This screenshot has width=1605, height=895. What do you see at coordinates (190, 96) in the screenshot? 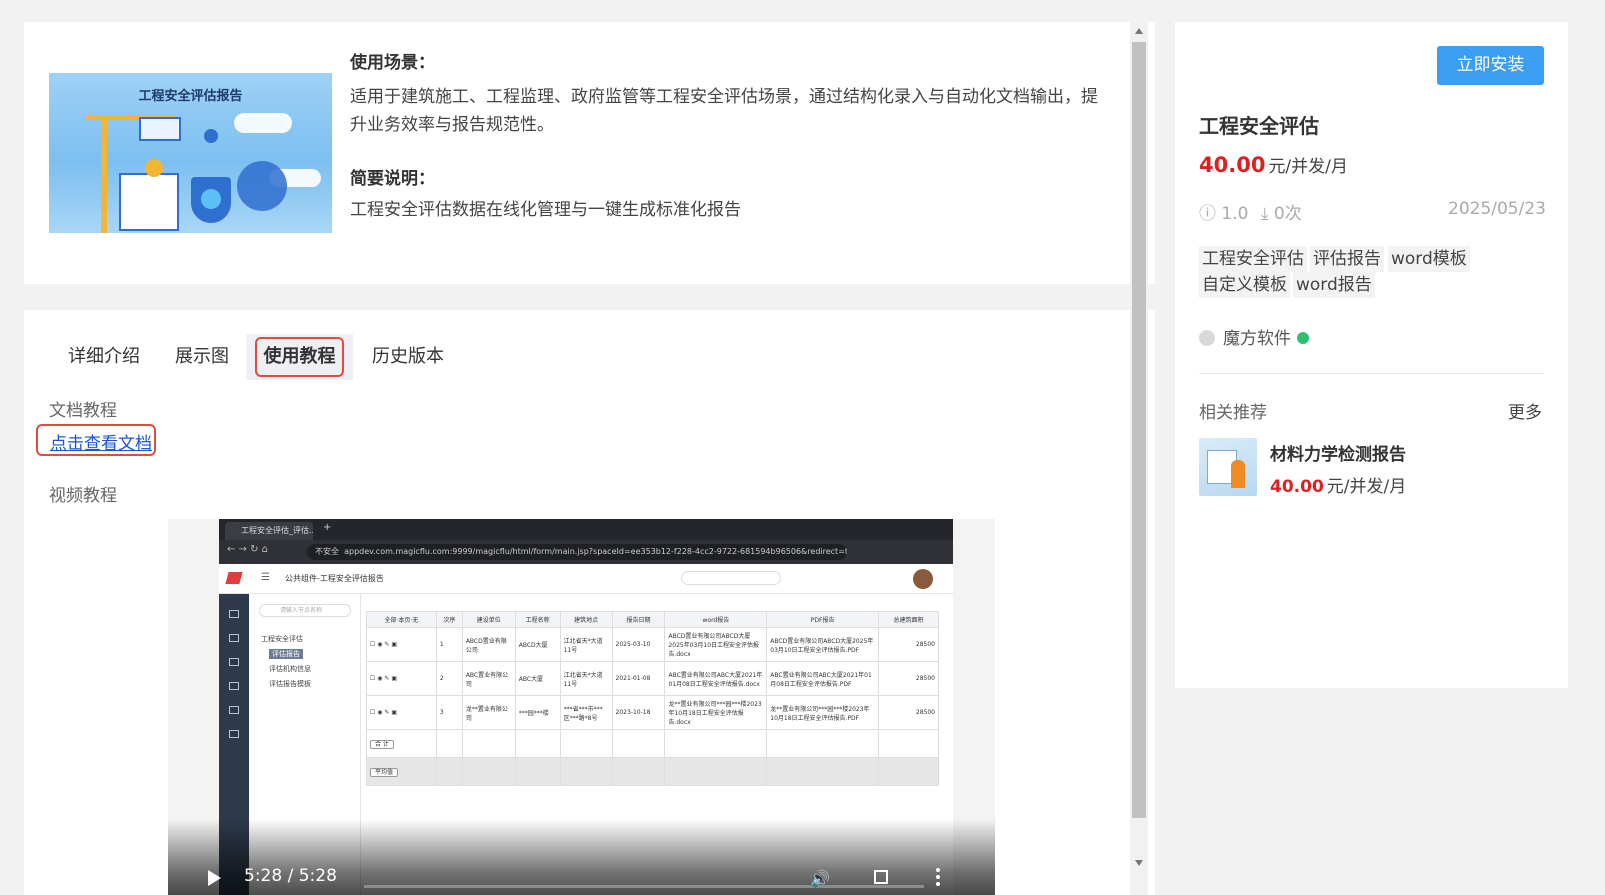
I see `banner-title: 工程安全评估报告` at bounding box center [190, 96].